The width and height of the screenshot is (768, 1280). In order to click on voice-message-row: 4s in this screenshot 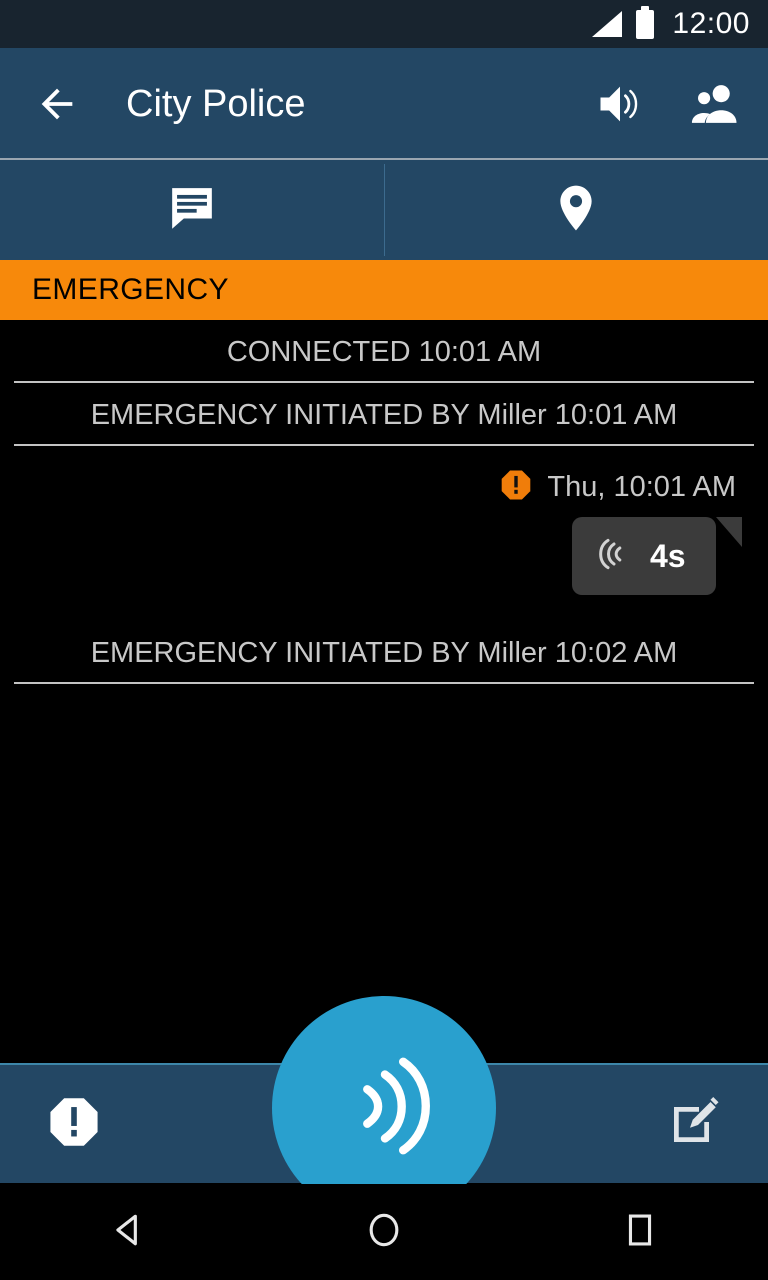, I will do `click(384, 551)`.